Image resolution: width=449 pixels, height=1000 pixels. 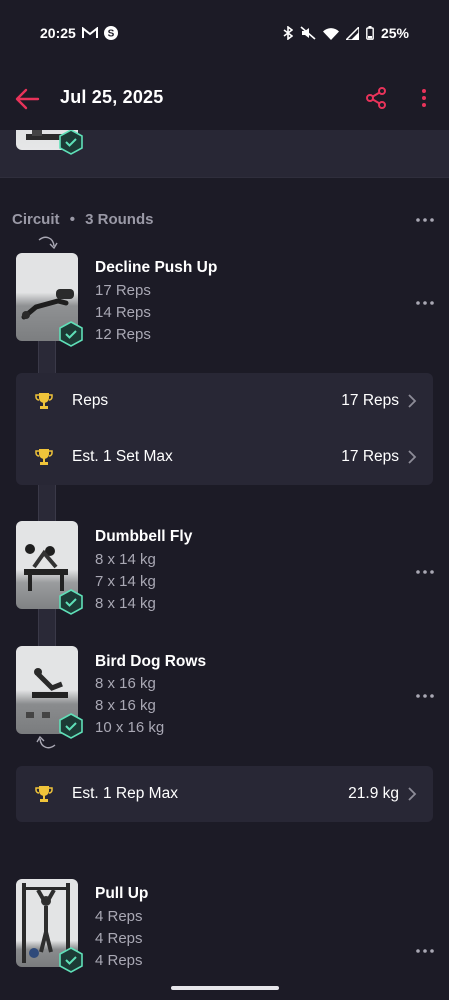 What do you see at coordinates (125, 581) in the screenshot?
I see `set-line: 7 x 14 kg` at bounding box center [125, 581].